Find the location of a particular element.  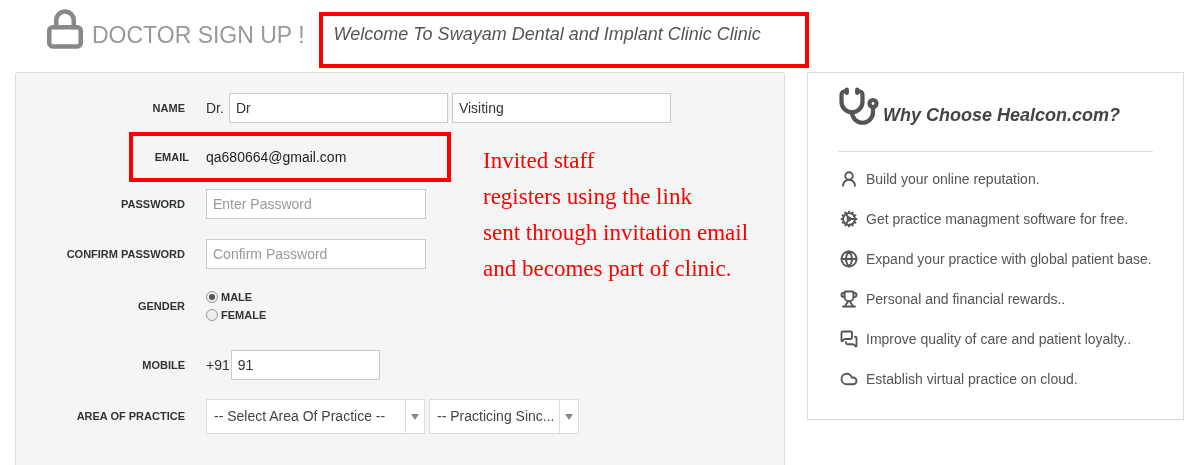

annotation-text: registers using the link is located at coordinates (588, 197).